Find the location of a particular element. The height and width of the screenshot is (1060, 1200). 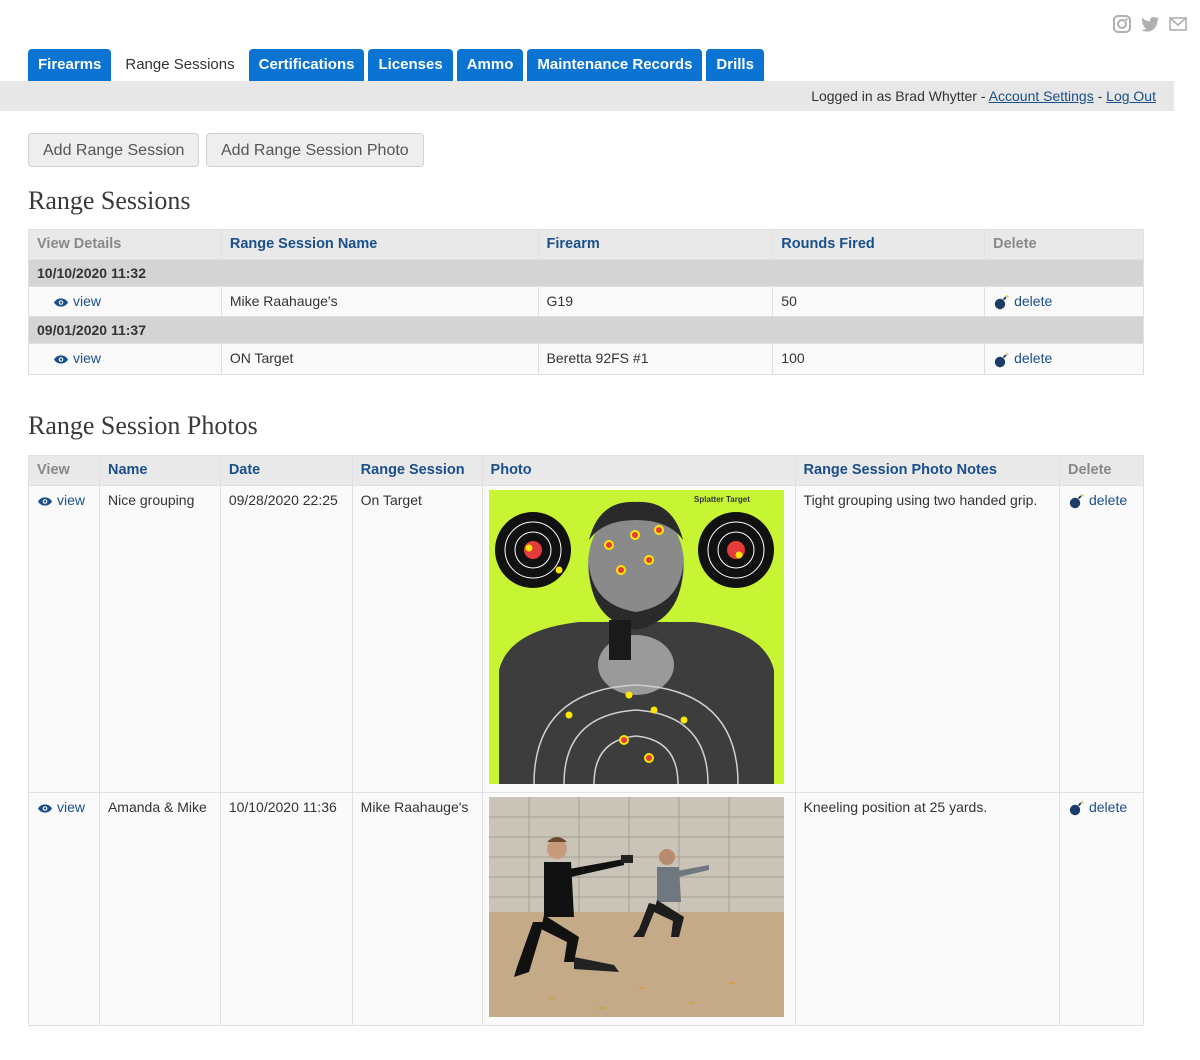

mail-icon is located at coordinates (1178, 24).